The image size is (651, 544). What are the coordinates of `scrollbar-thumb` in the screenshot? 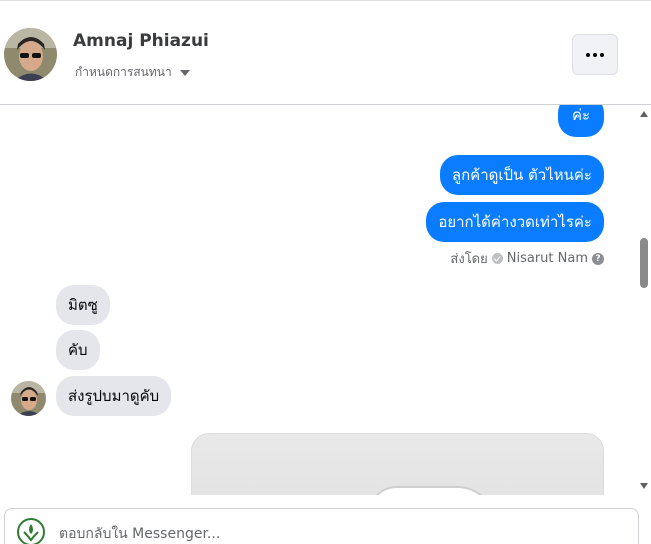 It's located at (644, 263).